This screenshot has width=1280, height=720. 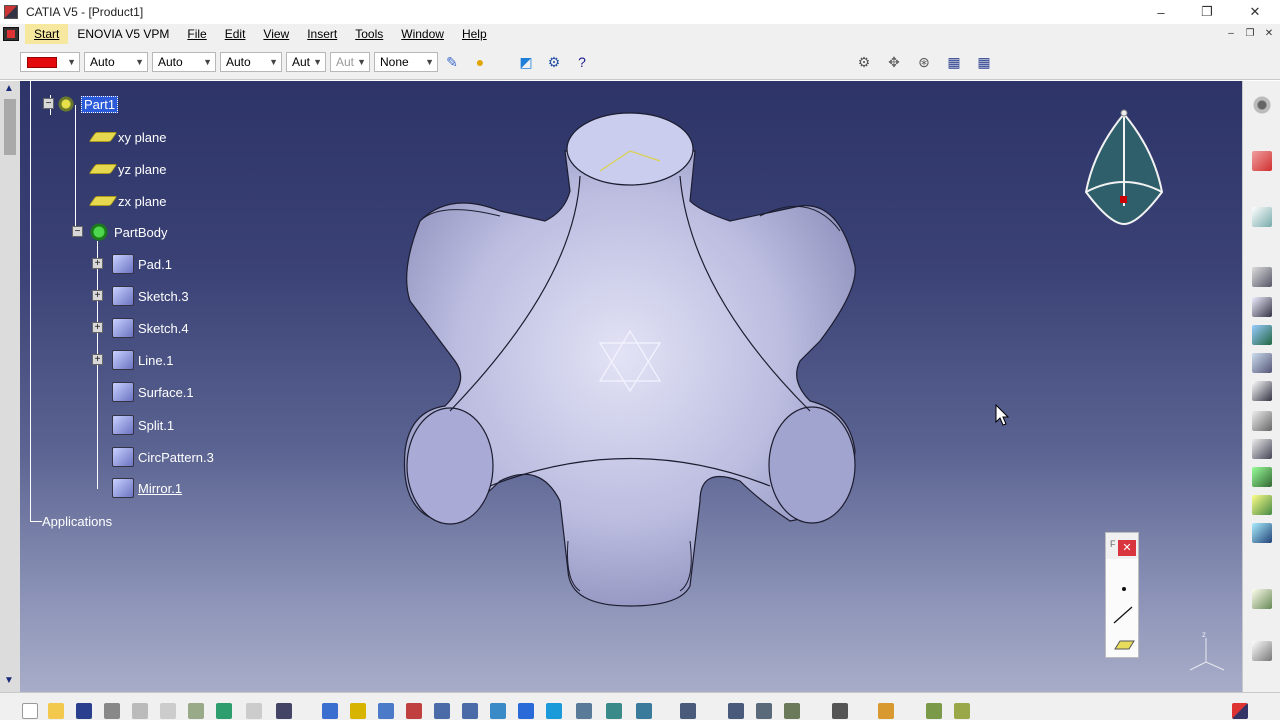 I want to click on point-type-select: Aut ▼, so click(x=306, y=62).